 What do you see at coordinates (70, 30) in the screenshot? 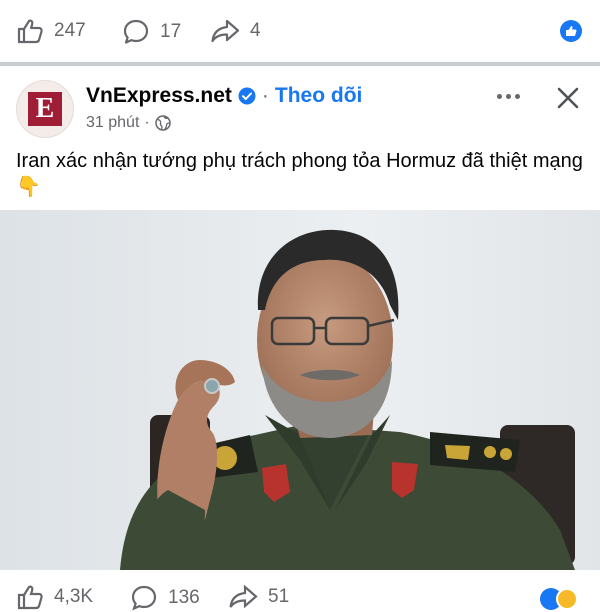
I see `like-count: 247` at bounding box center [70, 30].